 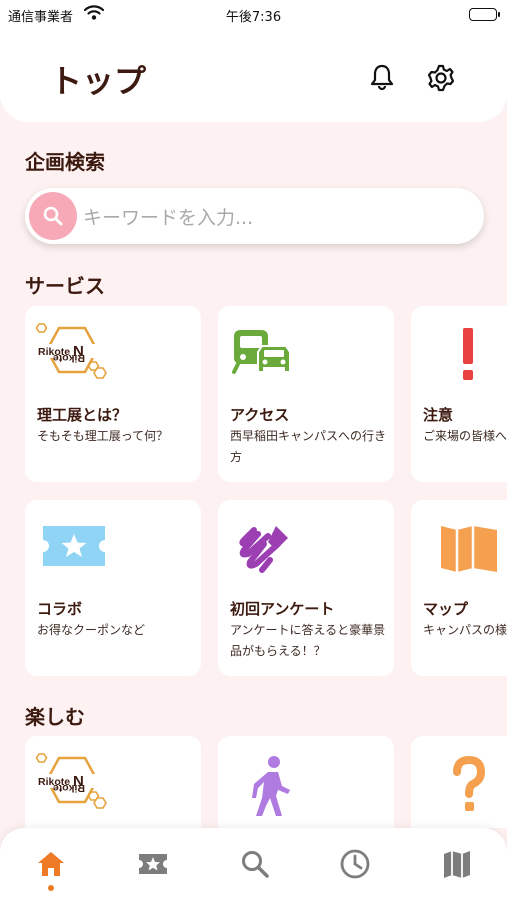 I want to click on enjoy-card-question, so click(x=459, y=782).